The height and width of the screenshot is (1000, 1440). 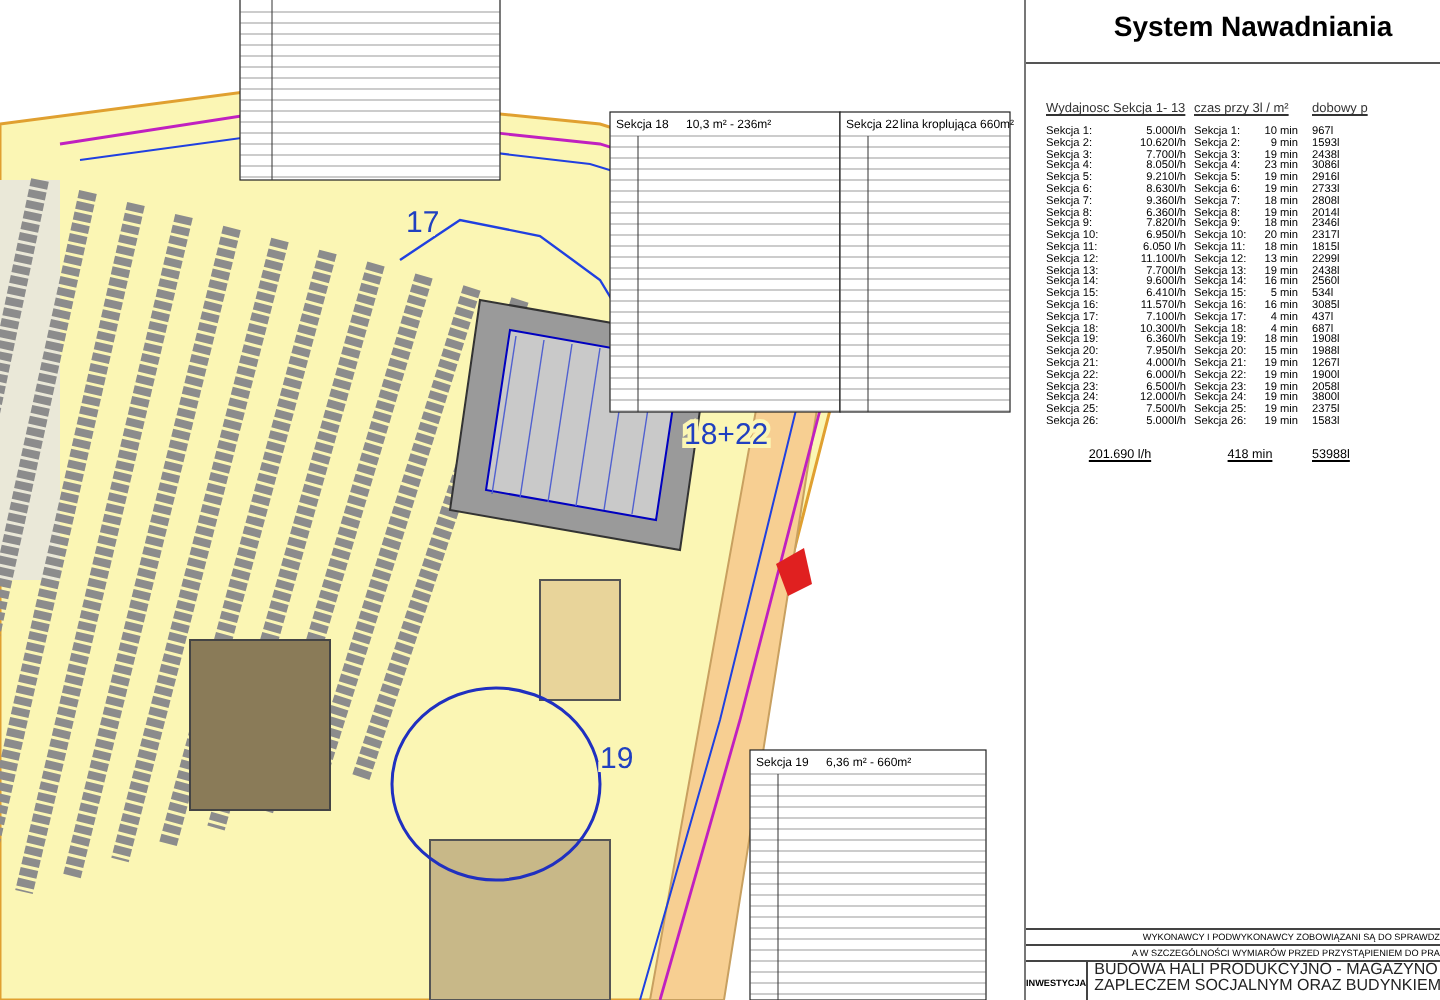 I want to click on marker-icon, so click(x=794, y=572).